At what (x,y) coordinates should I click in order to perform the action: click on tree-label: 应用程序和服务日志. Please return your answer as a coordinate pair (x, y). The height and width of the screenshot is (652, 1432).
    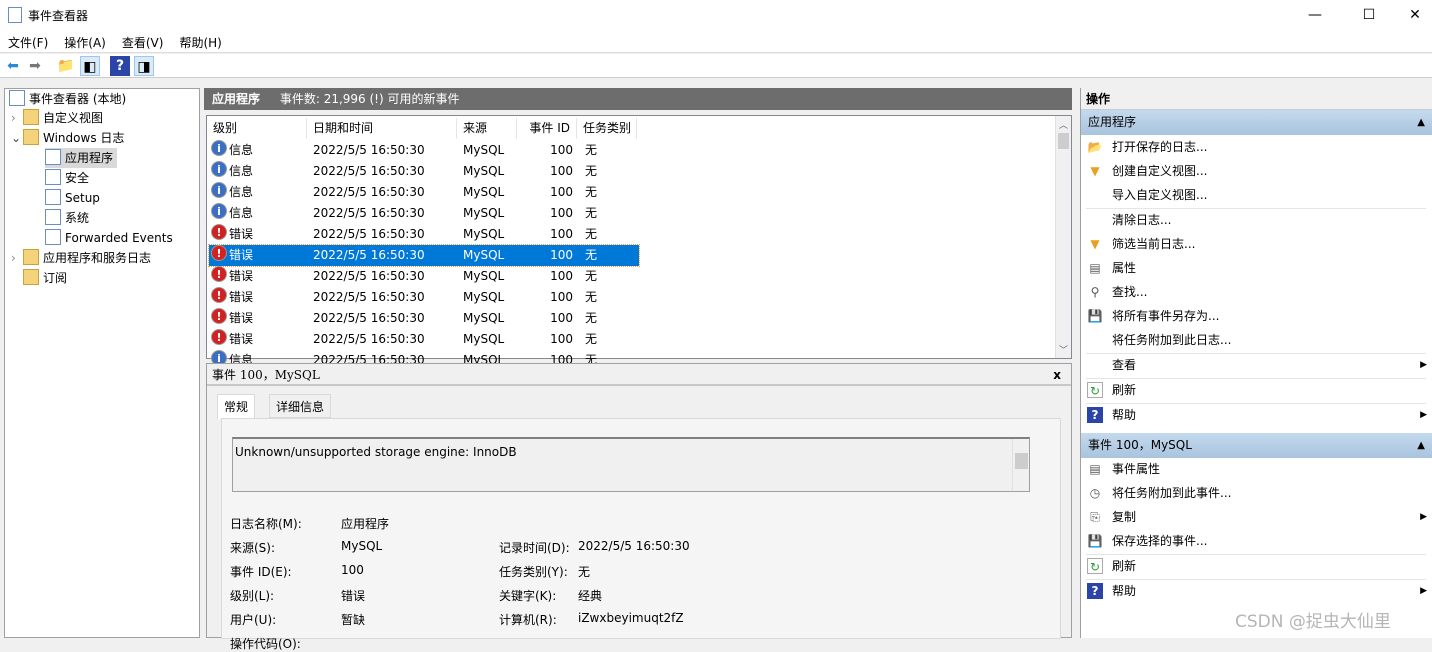
    Looking at the image, I should click on (97, 258).